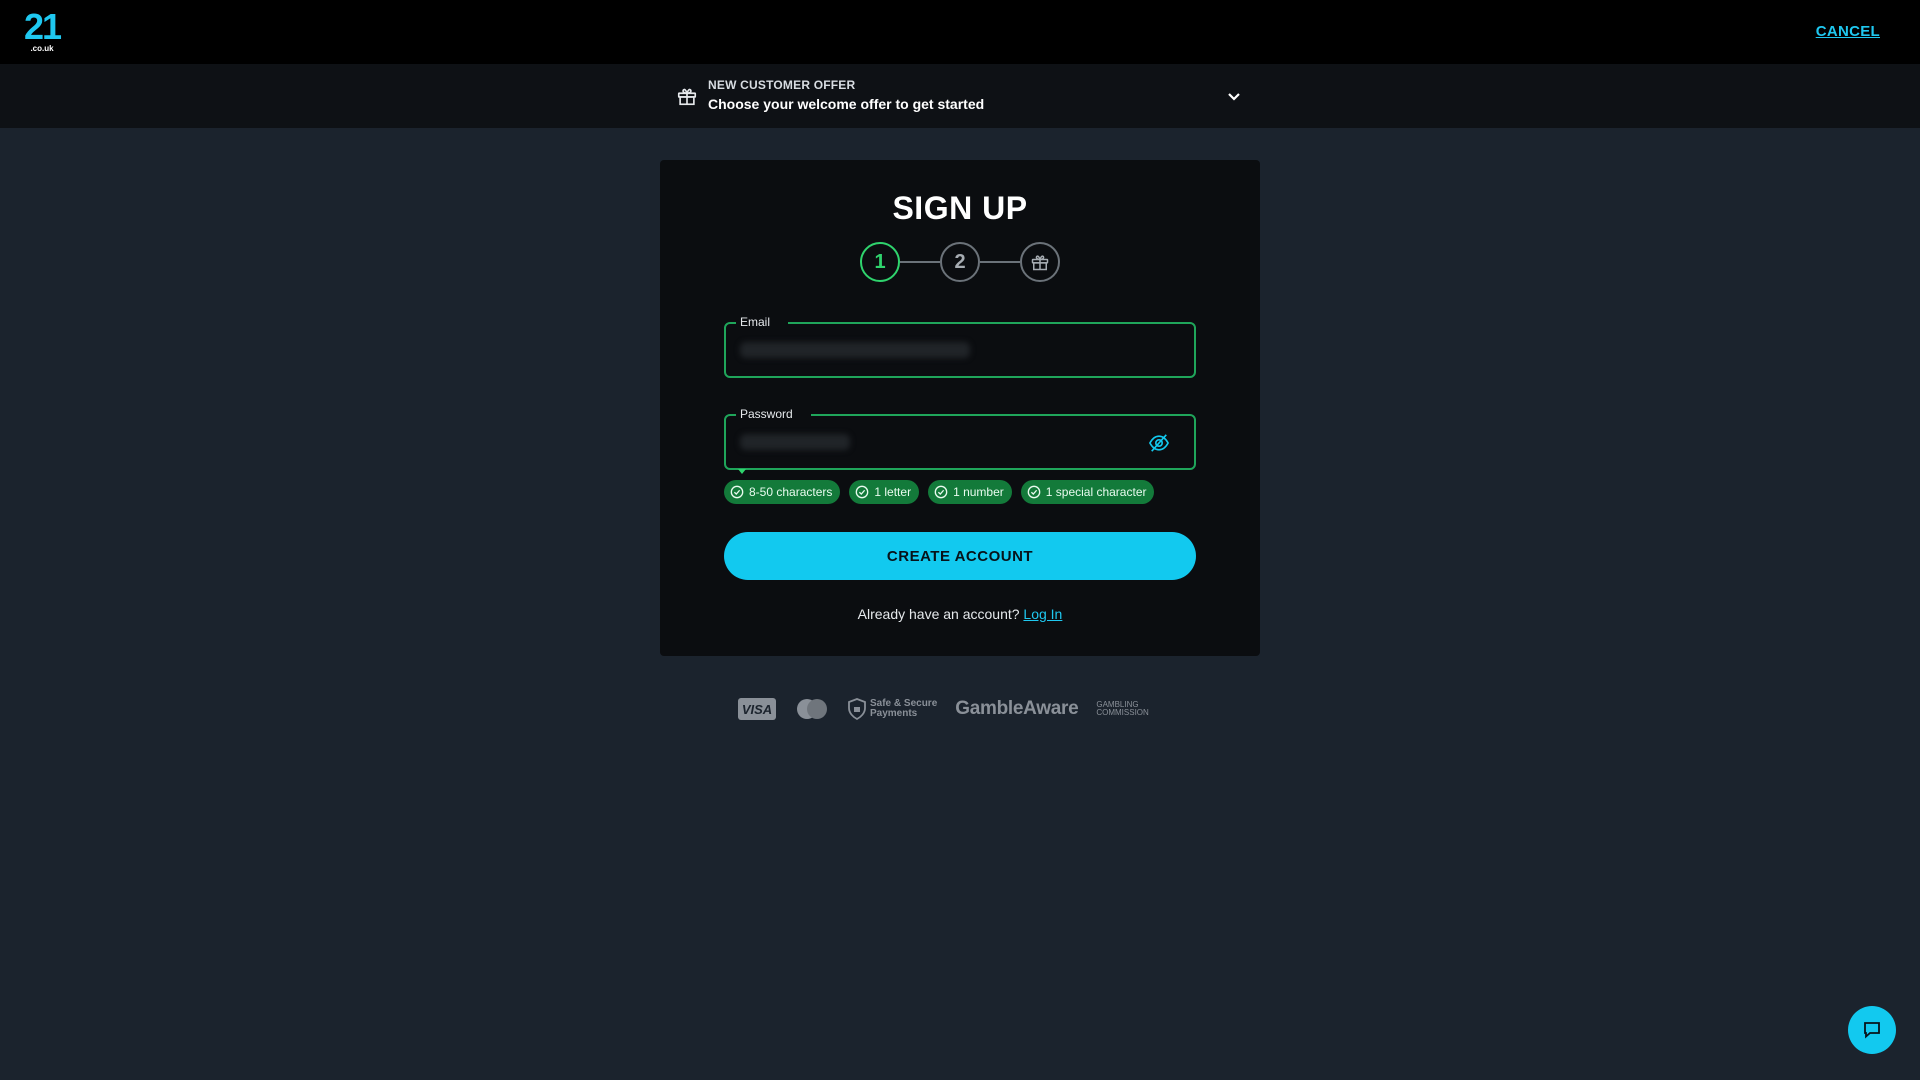 The width and height of the screenshot is (1920, 1080). What do you see at coordinates (1848, 31) in the screenshot?
I see `cancel-link: CANCEL` at bounding box center [1848, 31].